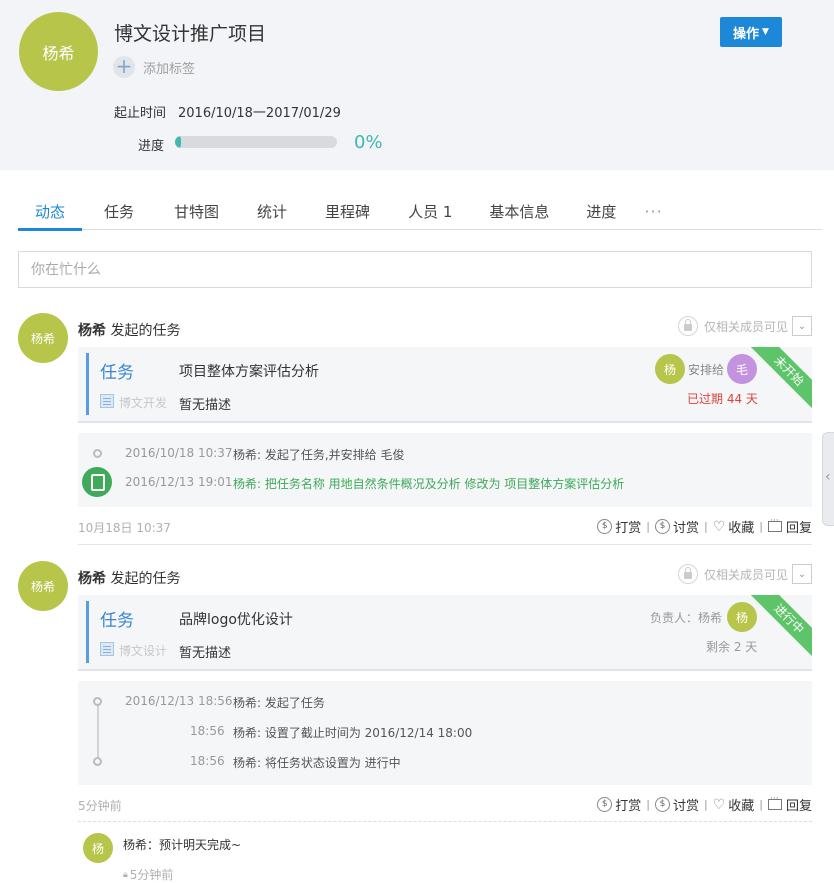  What do you see at coordinates (169, 69) in the screenshot?
I see `add-tag-label: 添加标签` at bounding box center [169, 69].